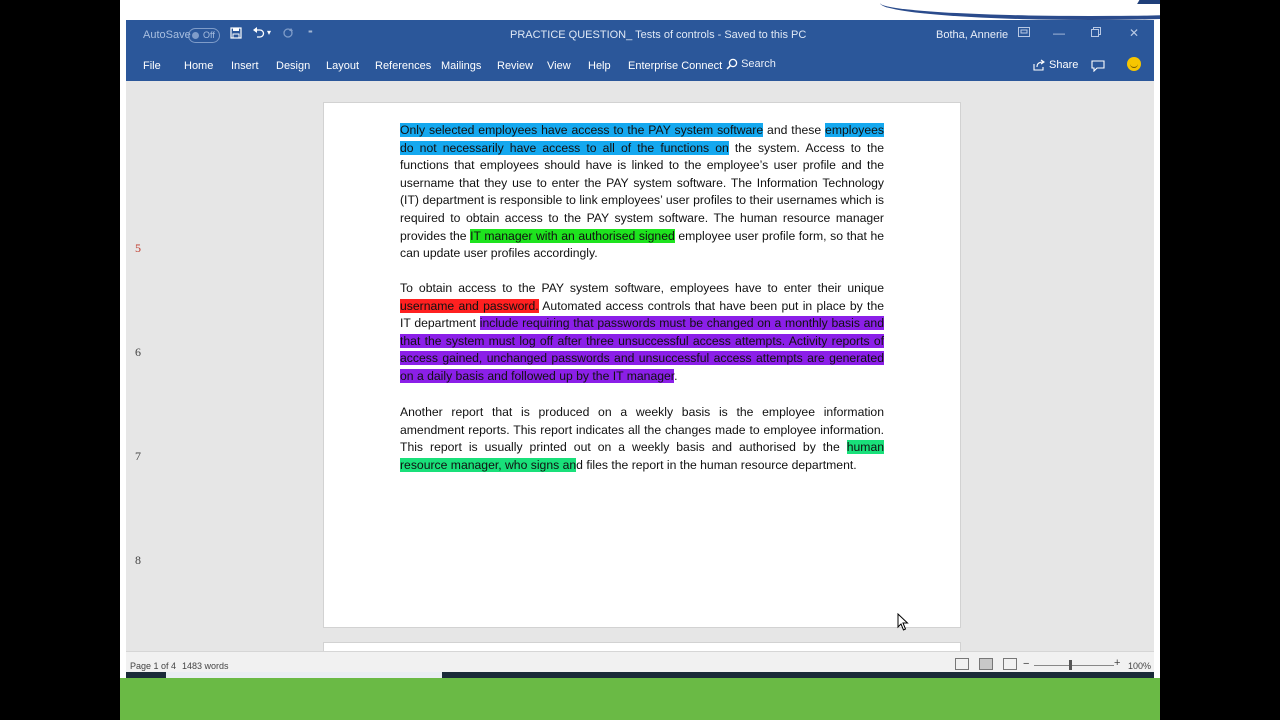 The height and width of the screenshot is (720, 1280). What do you see at coordinates (559, 66) in the screenshot?
I see `tab-view: View` at bounding box center [559, 66].